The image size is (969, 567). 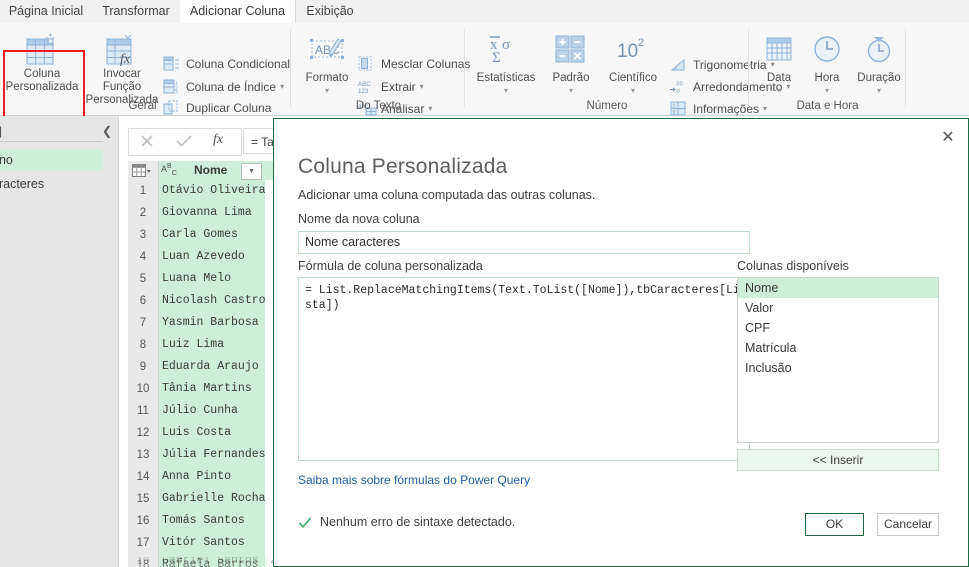 What do you see at coordinates (641, 43) in the screenshot?
I see `svg-text: 2` at bounding box center [641, 43].